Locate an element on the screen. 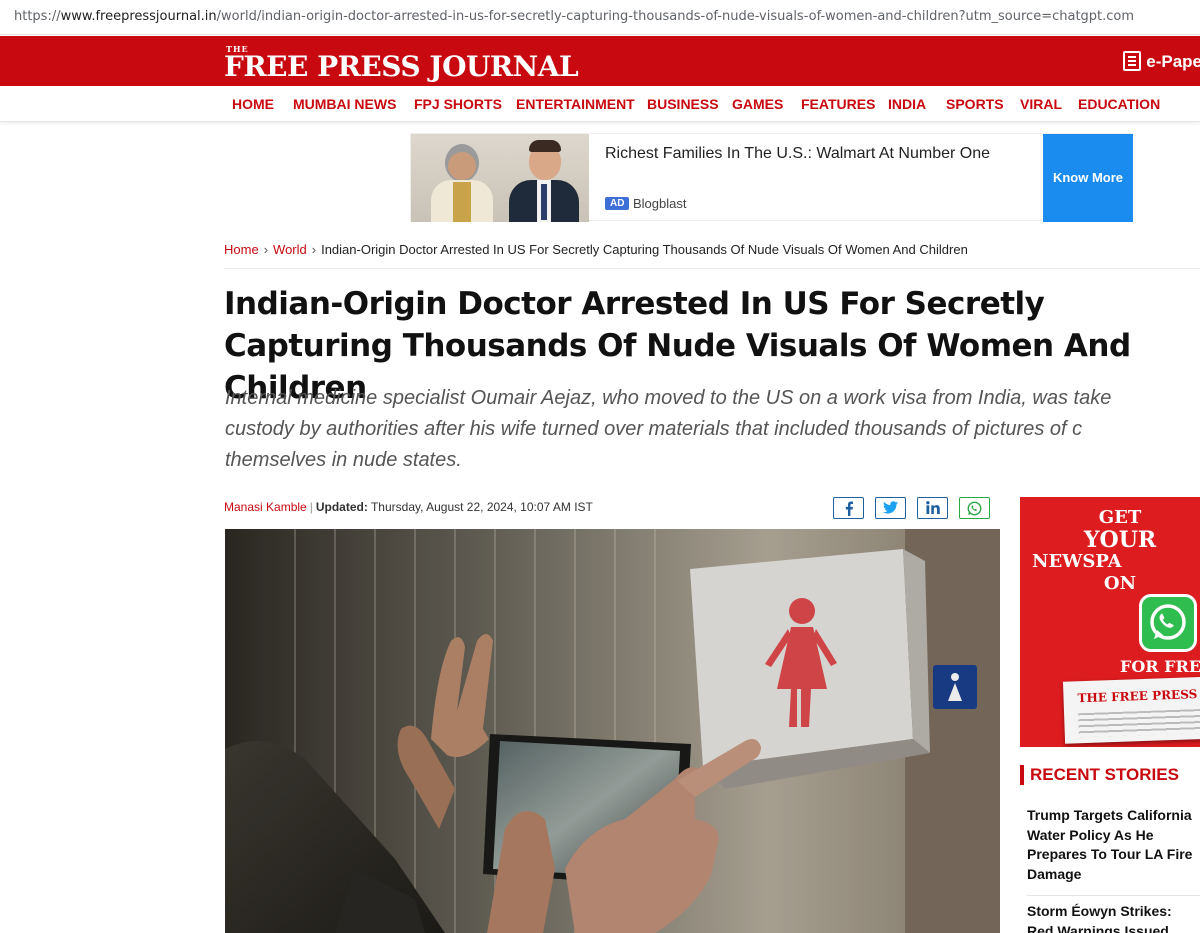  promo-line: NEWSPA is located at coordinates (1077, 561).